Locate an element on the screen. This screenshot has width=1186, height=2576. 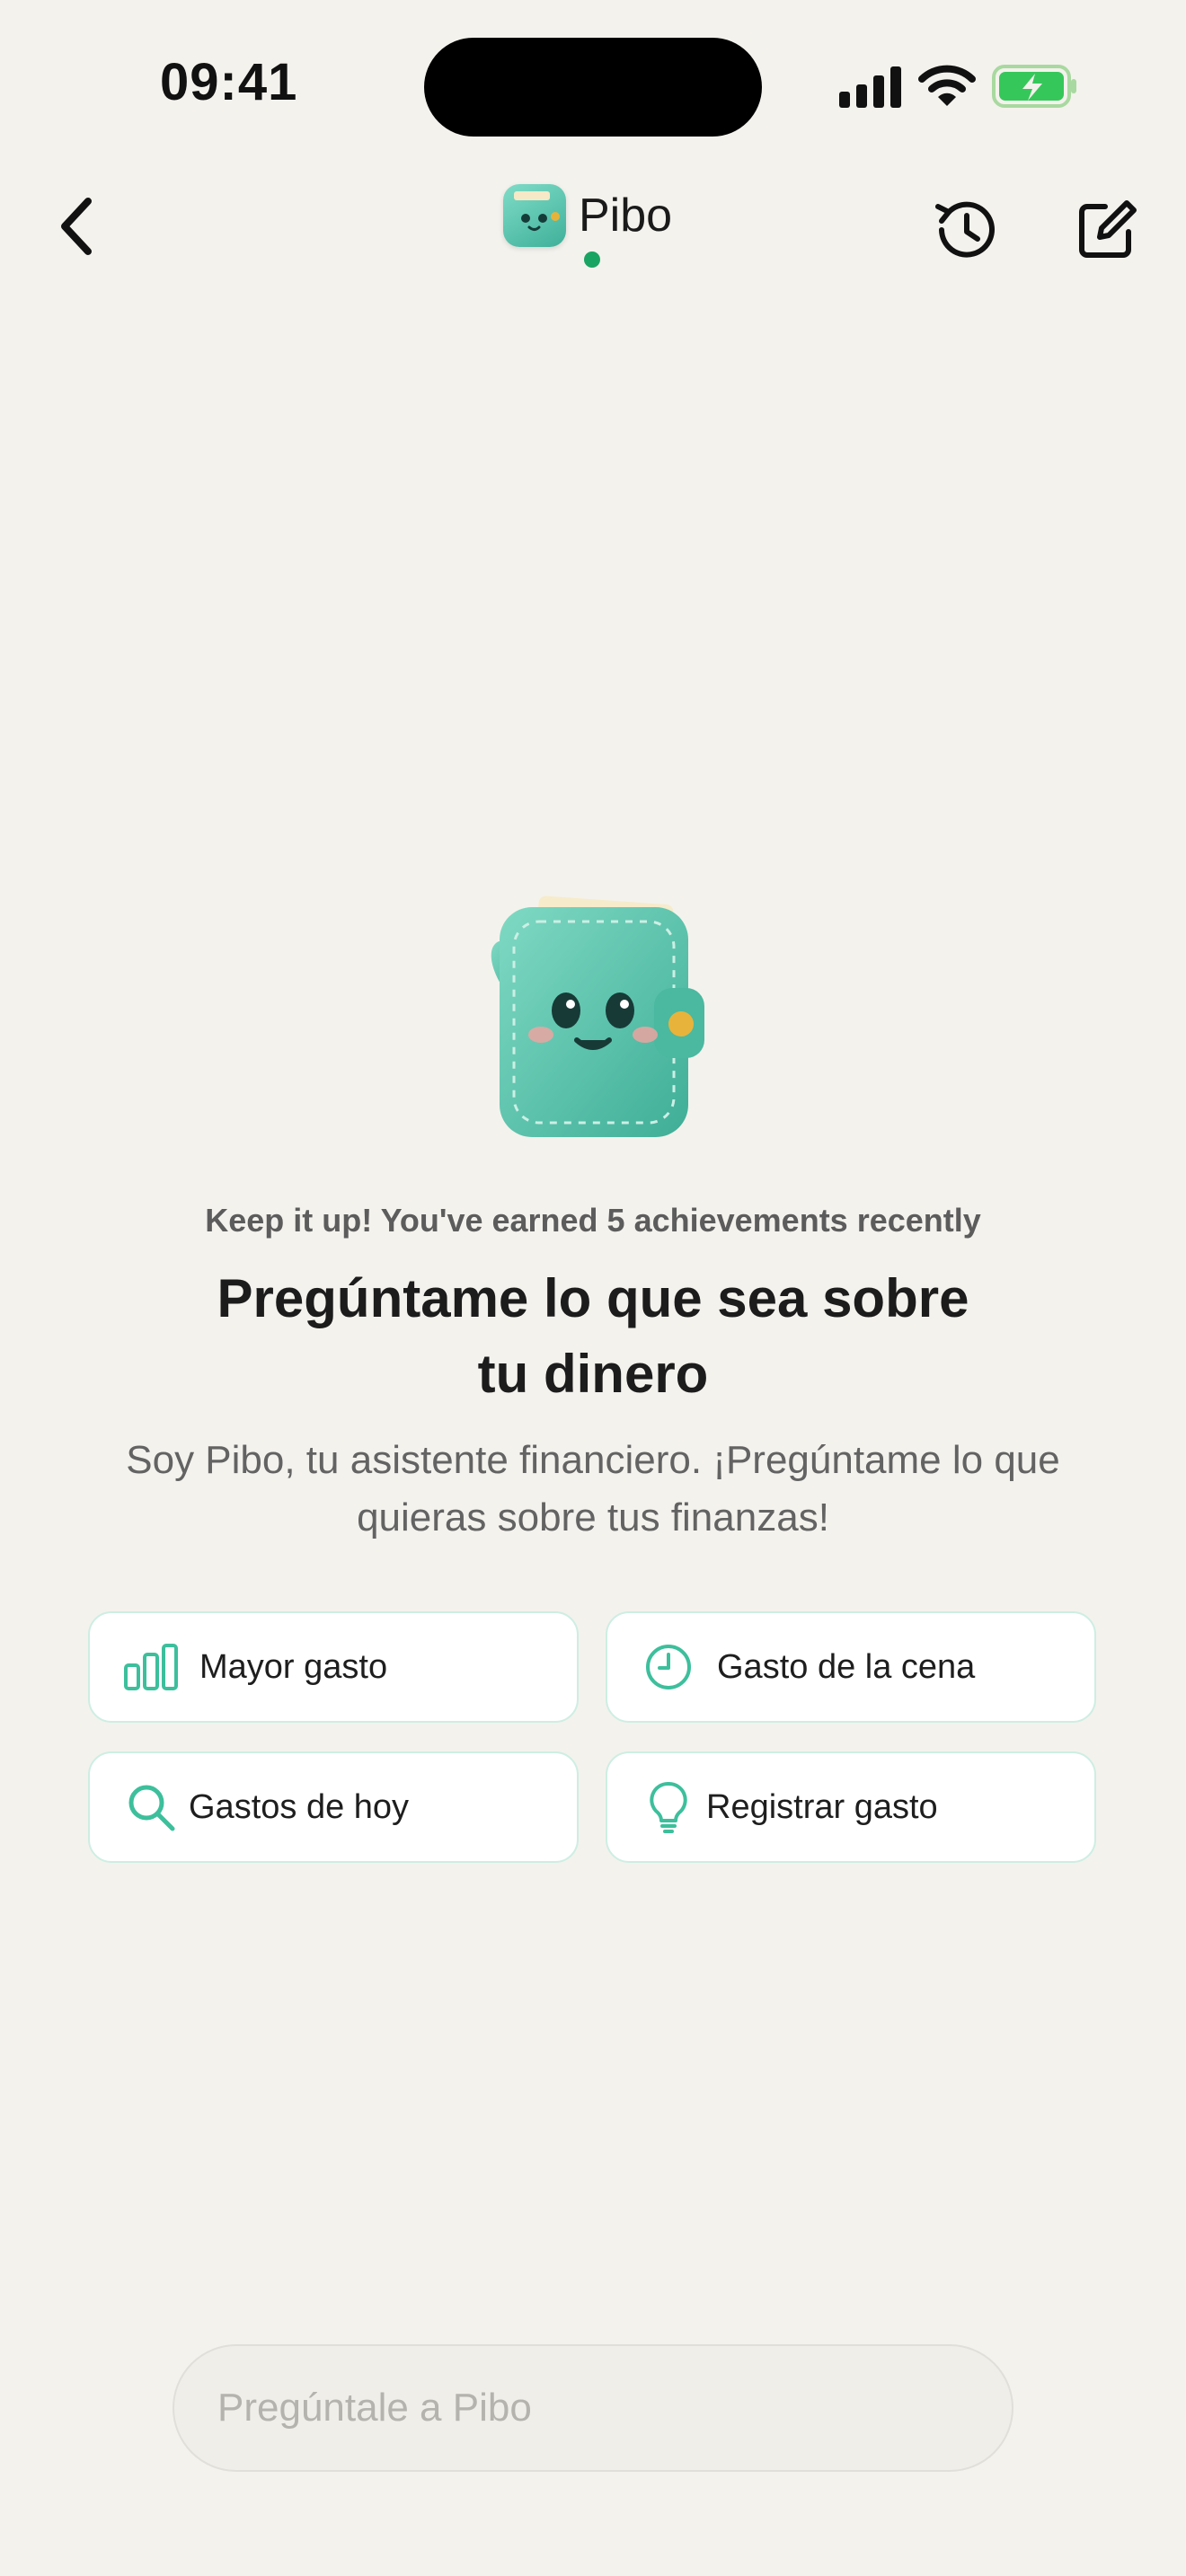
search-icon is located at coordinates (151, 1808).